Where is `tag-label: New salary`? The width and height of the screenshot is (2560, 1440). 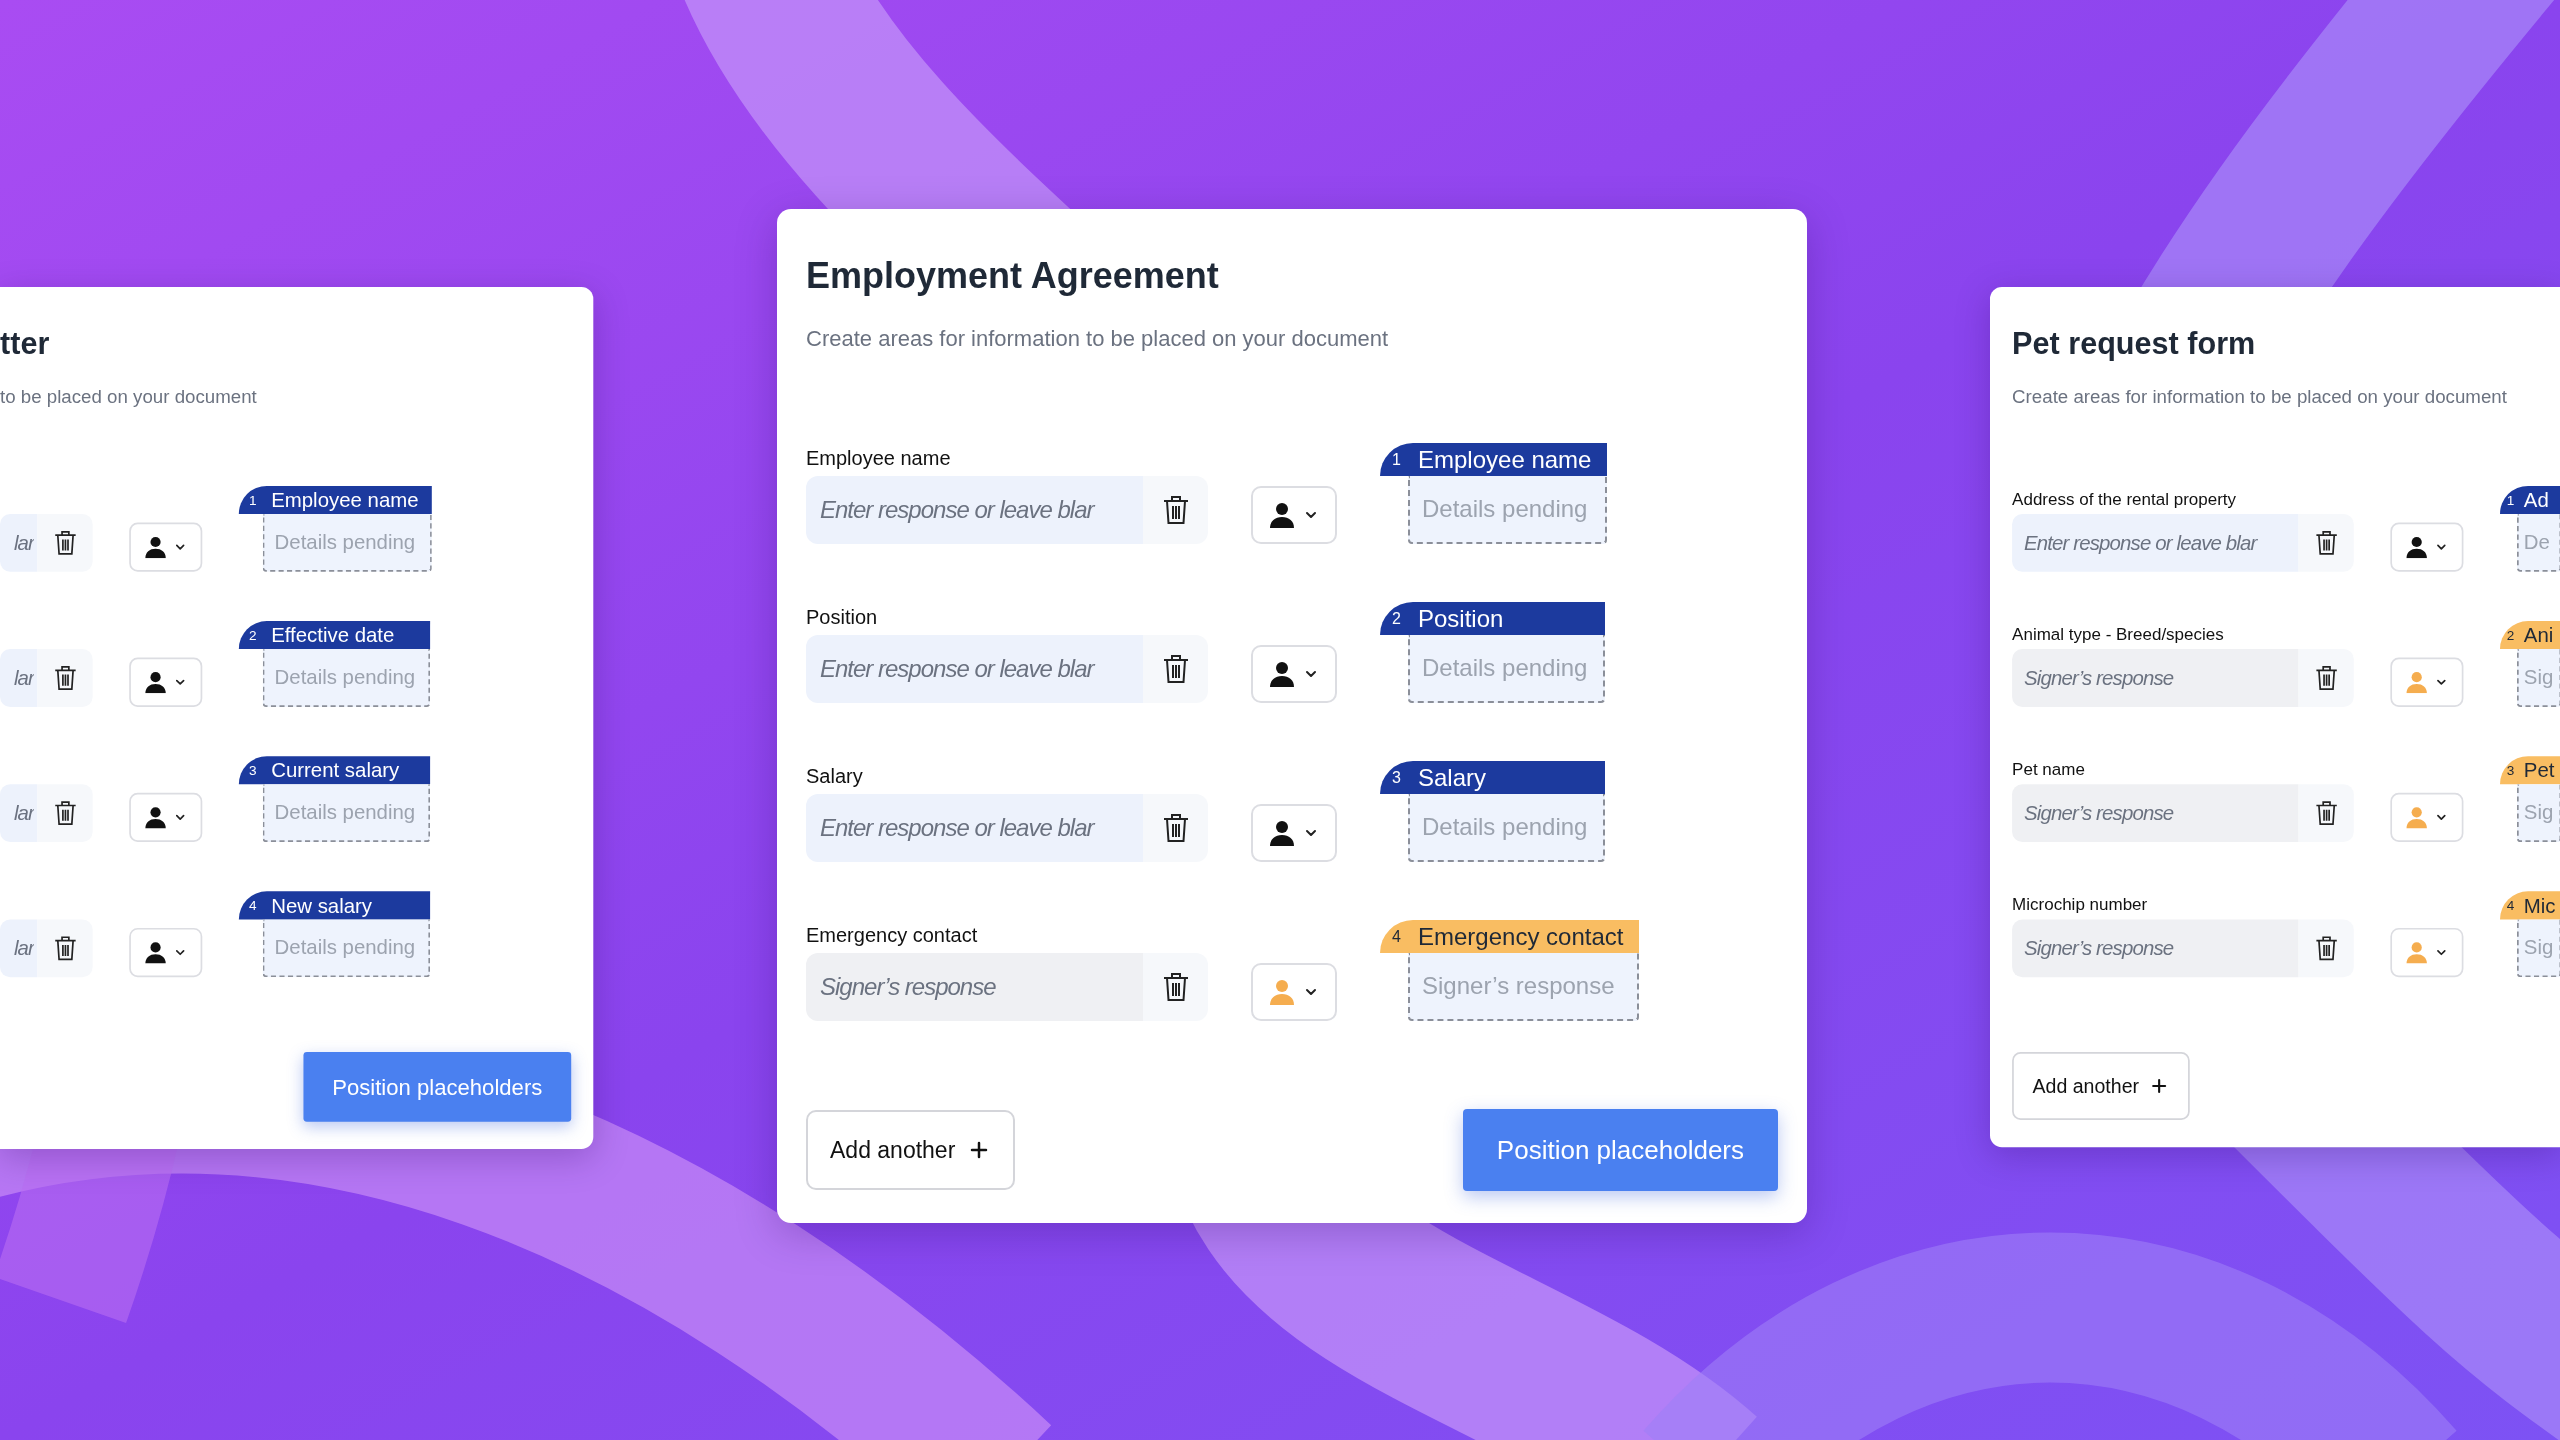
tag-label: New salary is located at coordinates (322, 905).